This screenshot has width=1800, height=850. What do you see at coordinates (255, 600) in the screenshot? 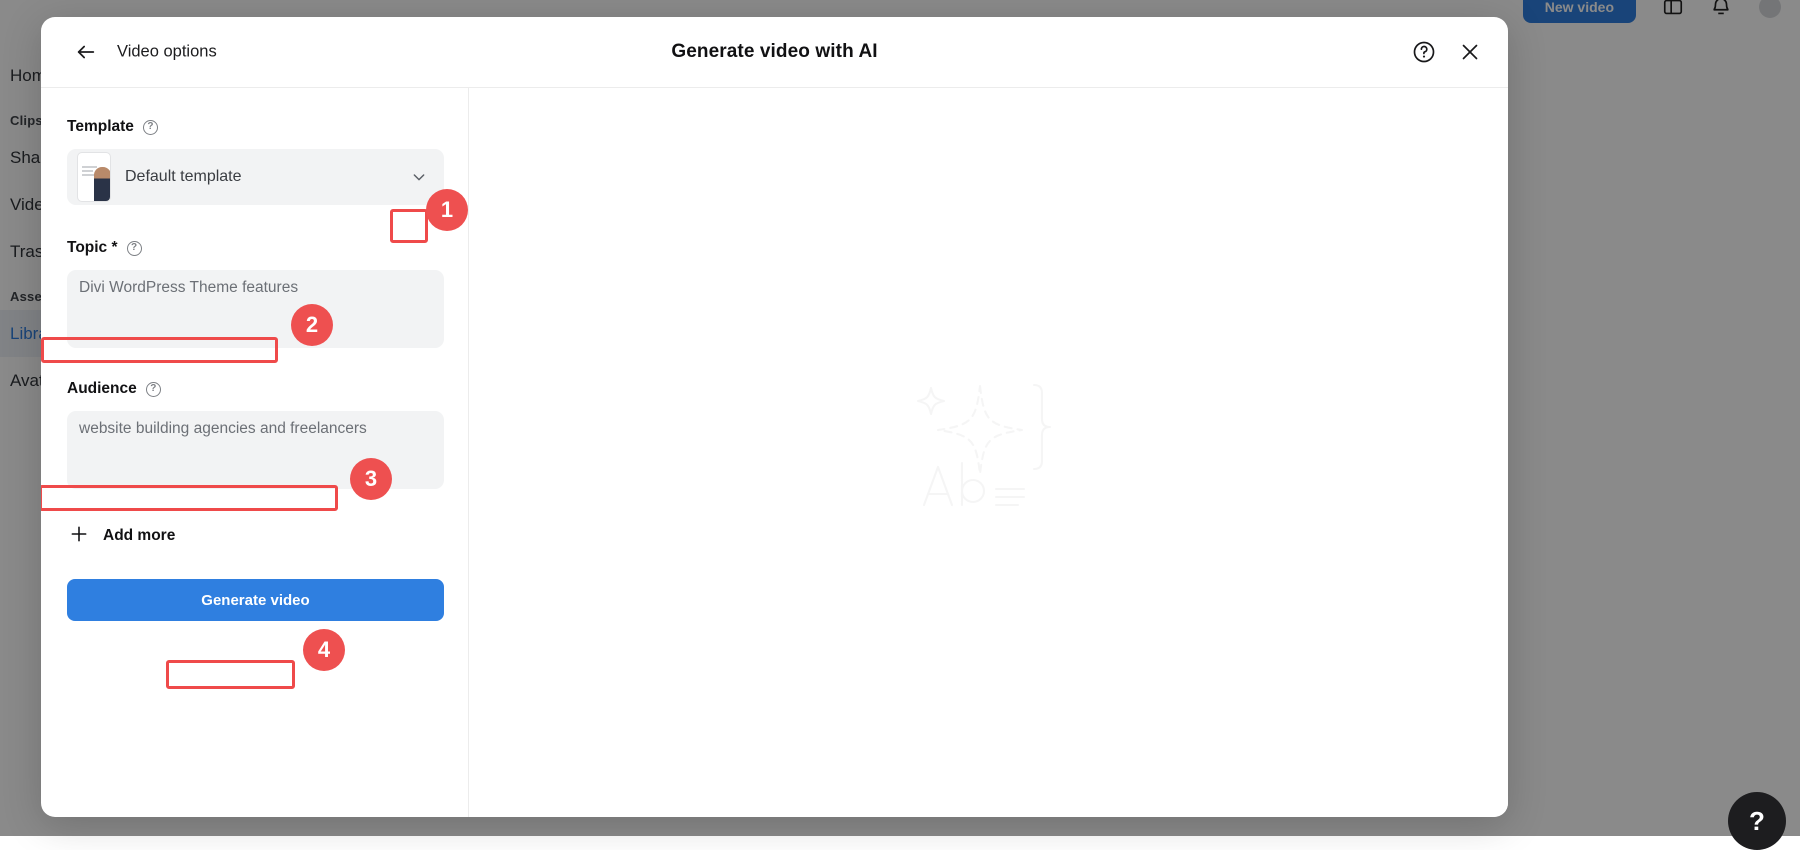
I see `generate-video-button: Generate video` at bounding box center [255, 600].